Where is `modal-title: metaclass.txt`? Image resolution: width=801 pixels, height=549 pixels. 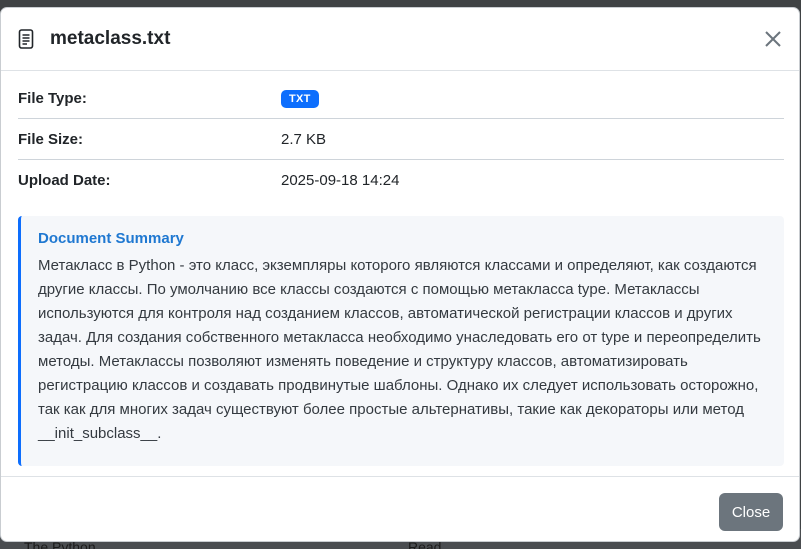
modal-title: metaclass.txt is located at coordinates (110, 38).